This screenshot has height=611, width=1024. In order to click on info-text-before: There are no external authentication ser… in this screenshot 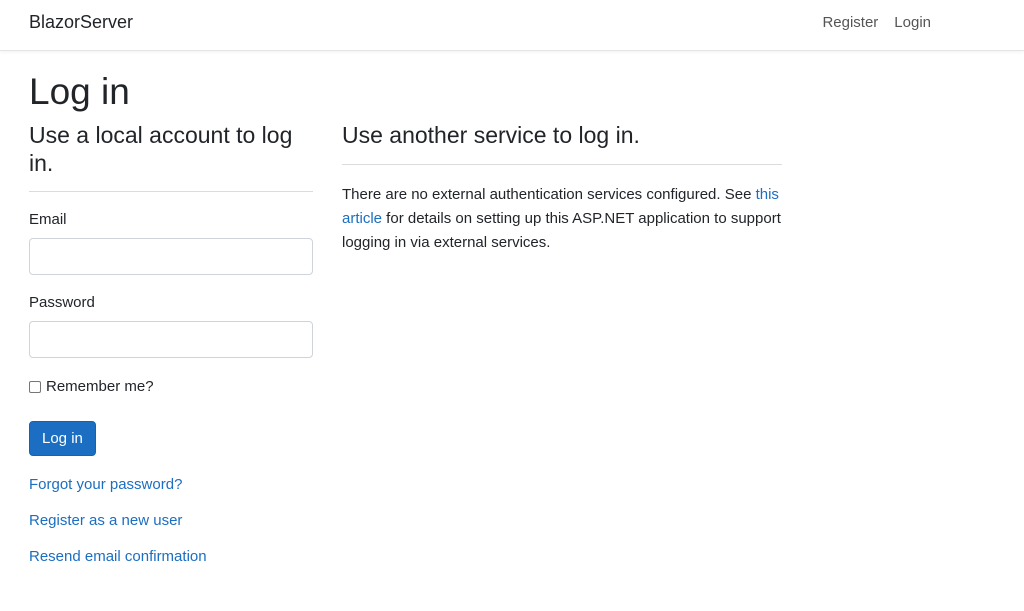, I will do `click(549, 194)`.